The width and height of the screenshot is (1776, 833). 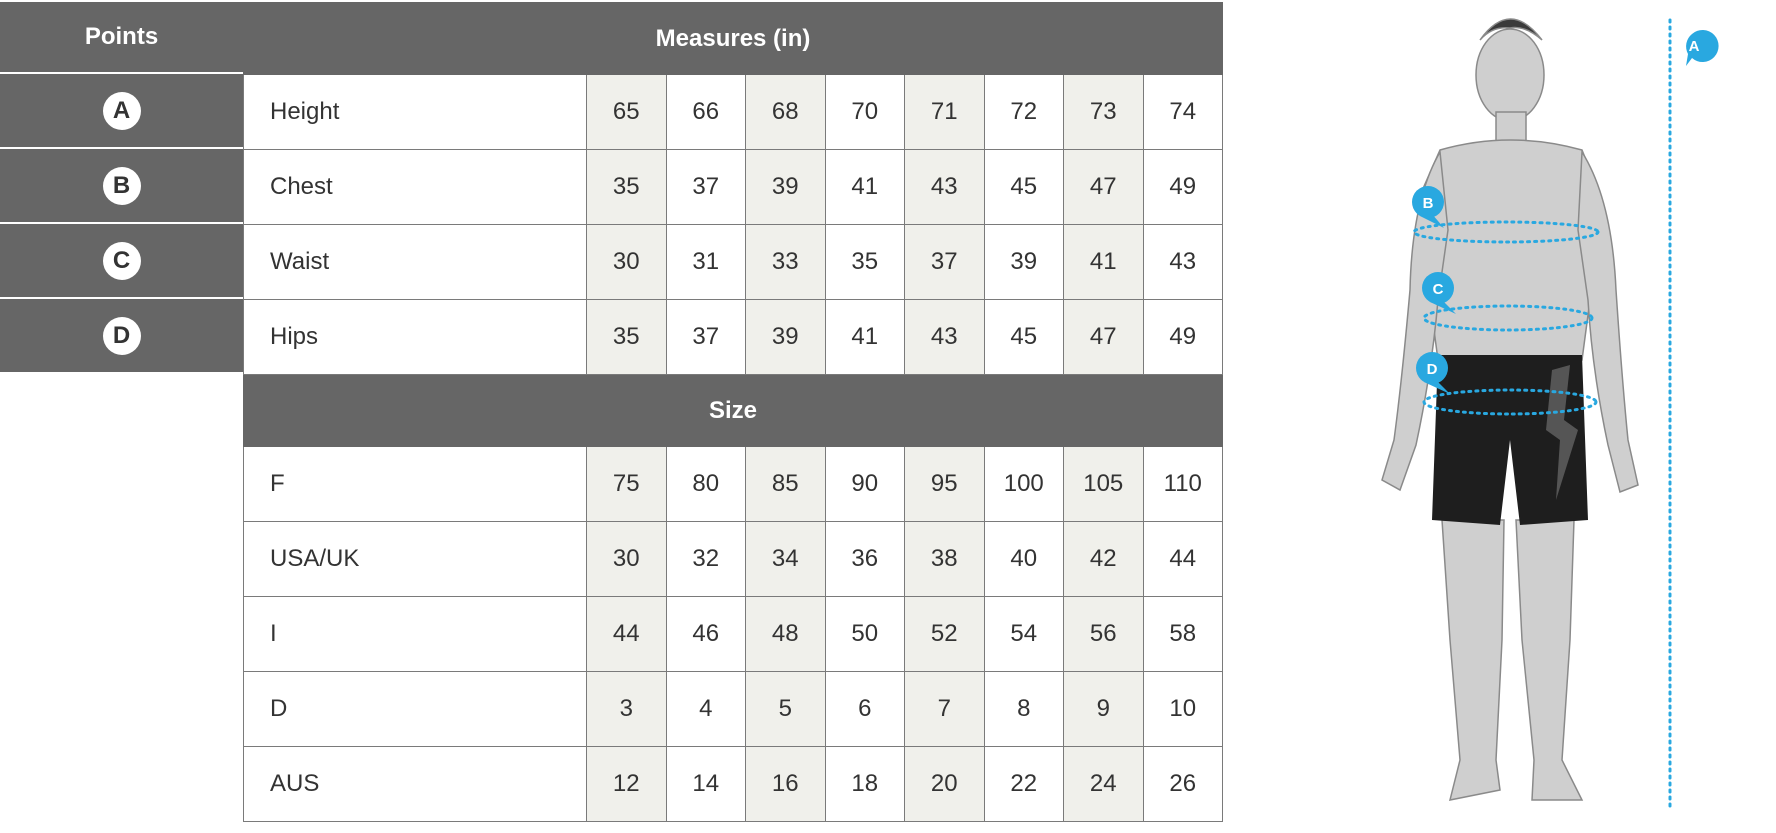 What do you see at coordinates (415, 634) in the screenshot?
I see `size-row-label: I` at bounding box center [415, 634].